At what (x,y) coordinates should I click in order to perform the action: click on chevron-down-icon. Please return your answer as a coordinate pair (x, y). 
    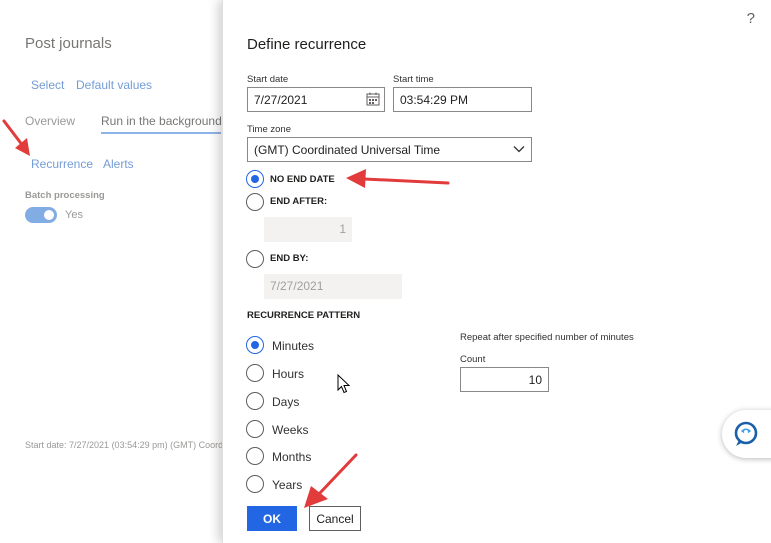
    Looking at the image, I should click on (519, 149).